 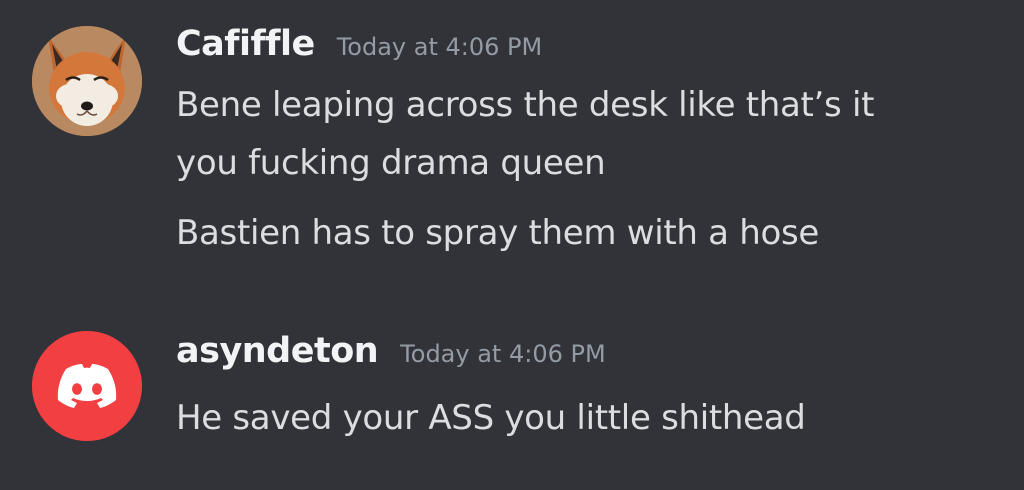 What do you see at coordinates (391, 163) in the screenshot?
I see `message-text: you fucking drama queen` at bounding box center [391, 163].